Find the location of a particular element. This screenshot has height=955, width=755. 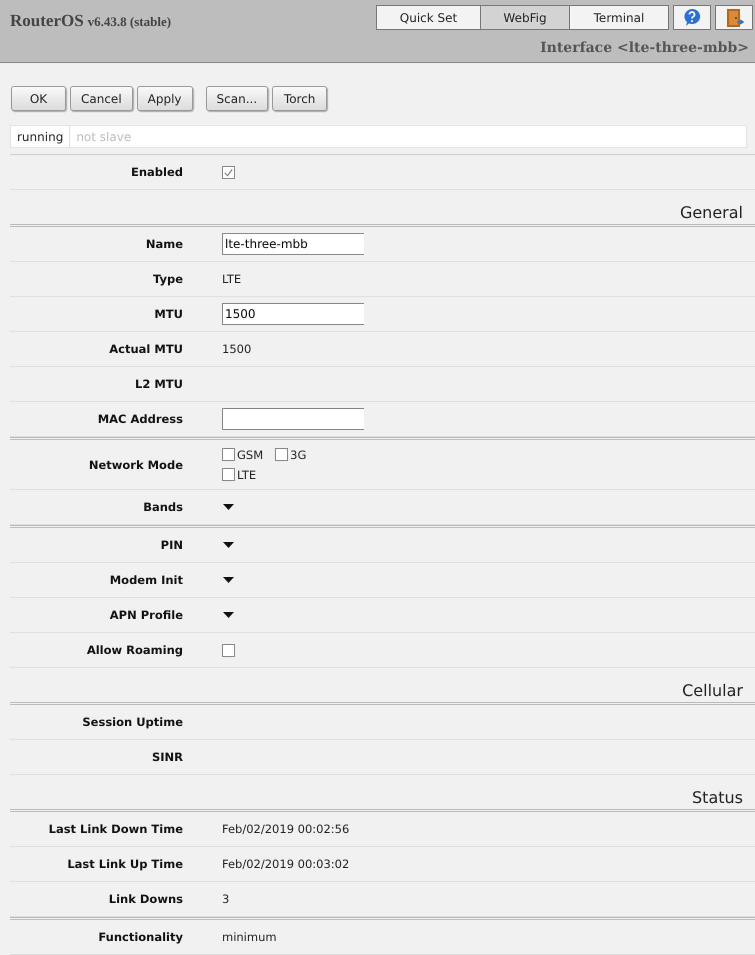

input-field: 1500 is located at coordinates (293, 314).